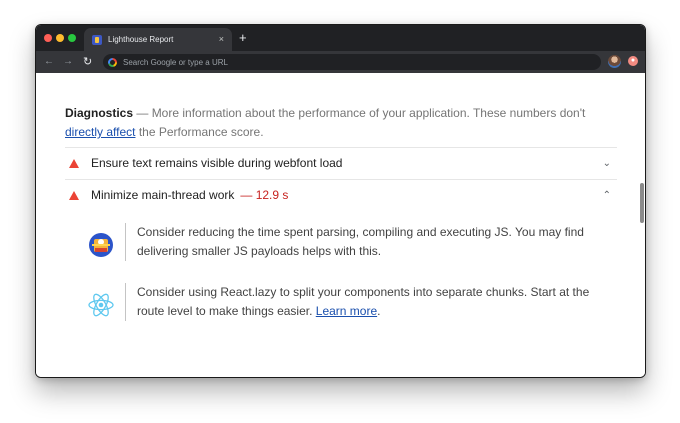 This screenshot has width=680, height=423. What do you see at coordinates (264, 195) in the screenshot?
I see `audit-value: — 12.9 s` at bounding box center [264, 195].